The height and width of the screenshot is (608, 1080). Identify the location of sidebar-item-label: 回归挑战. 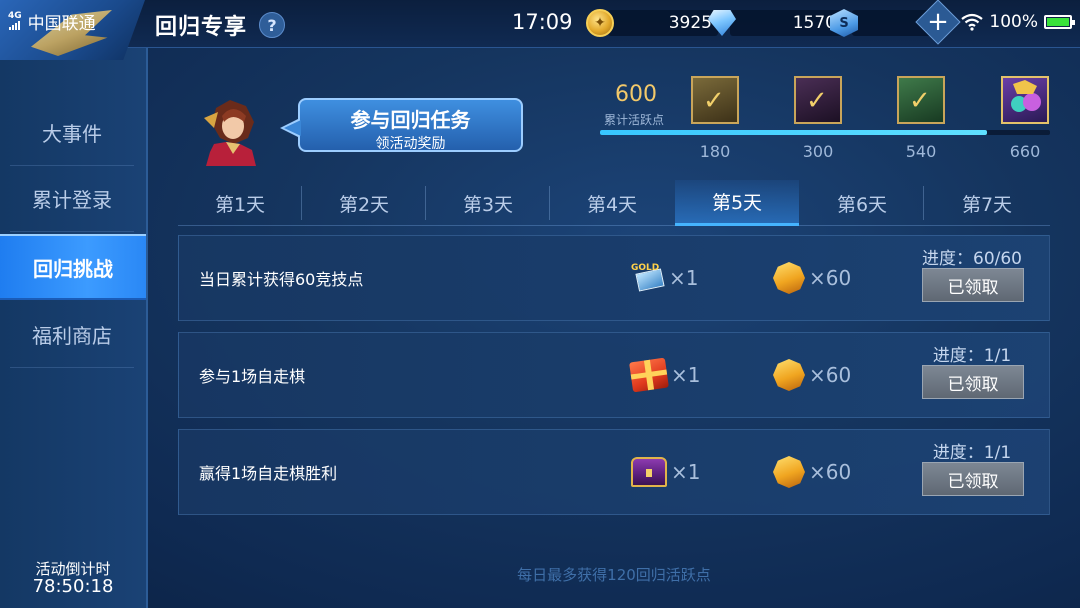
(73, 268).